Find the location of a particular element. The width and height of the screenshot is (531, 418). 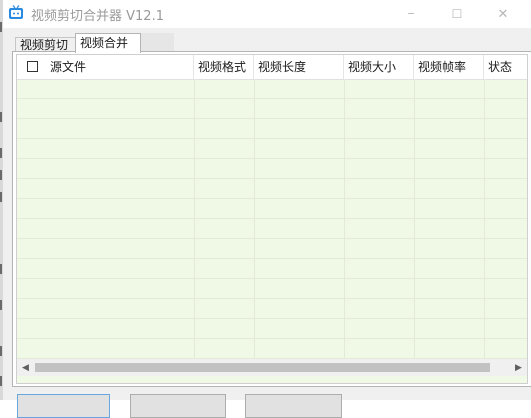

select-all-checkbox is located at coordinates (32, 66).